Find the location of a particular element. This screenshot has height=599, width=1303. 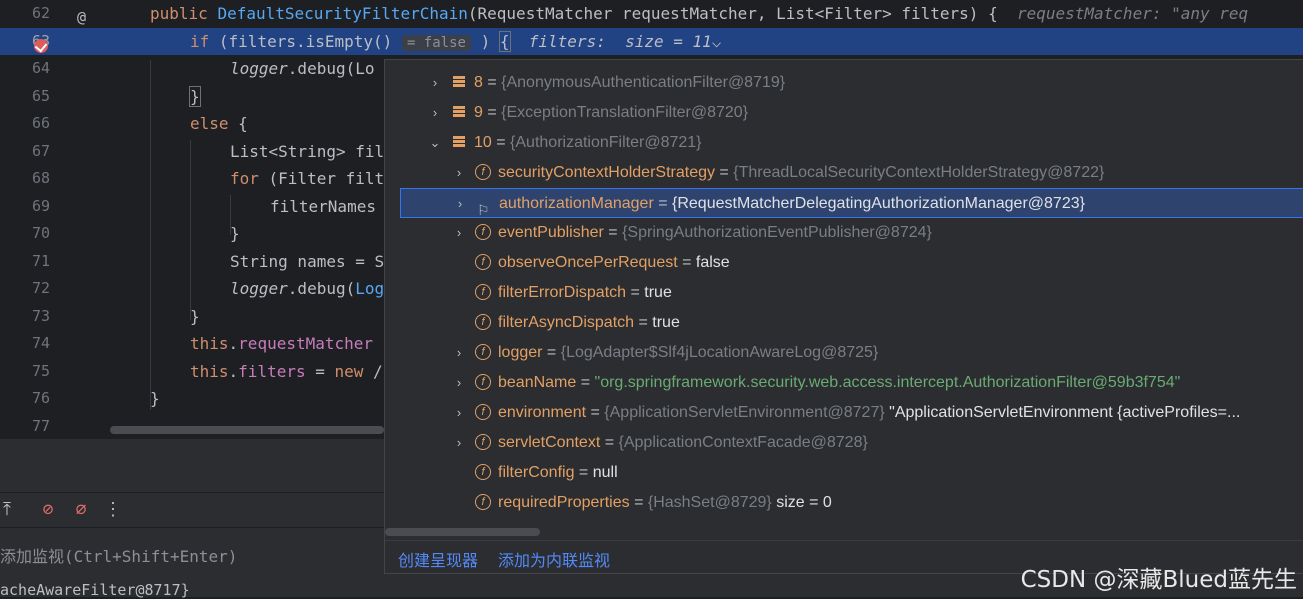

variable-name: securityContextHolderStrategy is located at coordinates (606, 172).